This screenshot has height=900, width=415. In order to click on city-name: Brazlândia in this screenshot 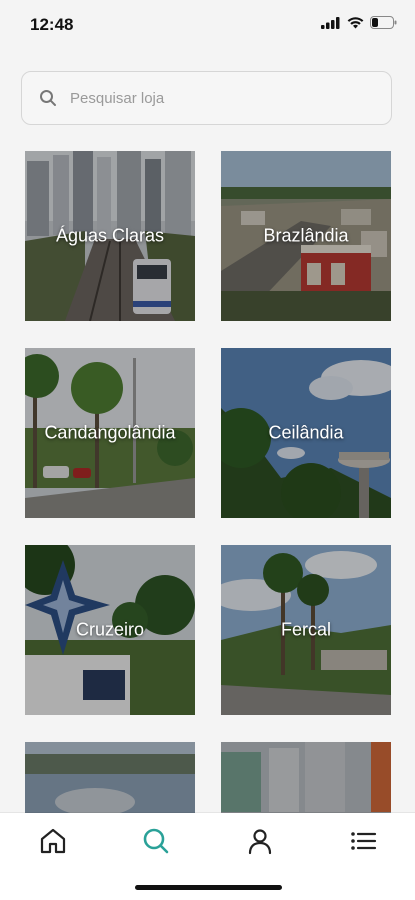, I will do `click(306, 235)`.